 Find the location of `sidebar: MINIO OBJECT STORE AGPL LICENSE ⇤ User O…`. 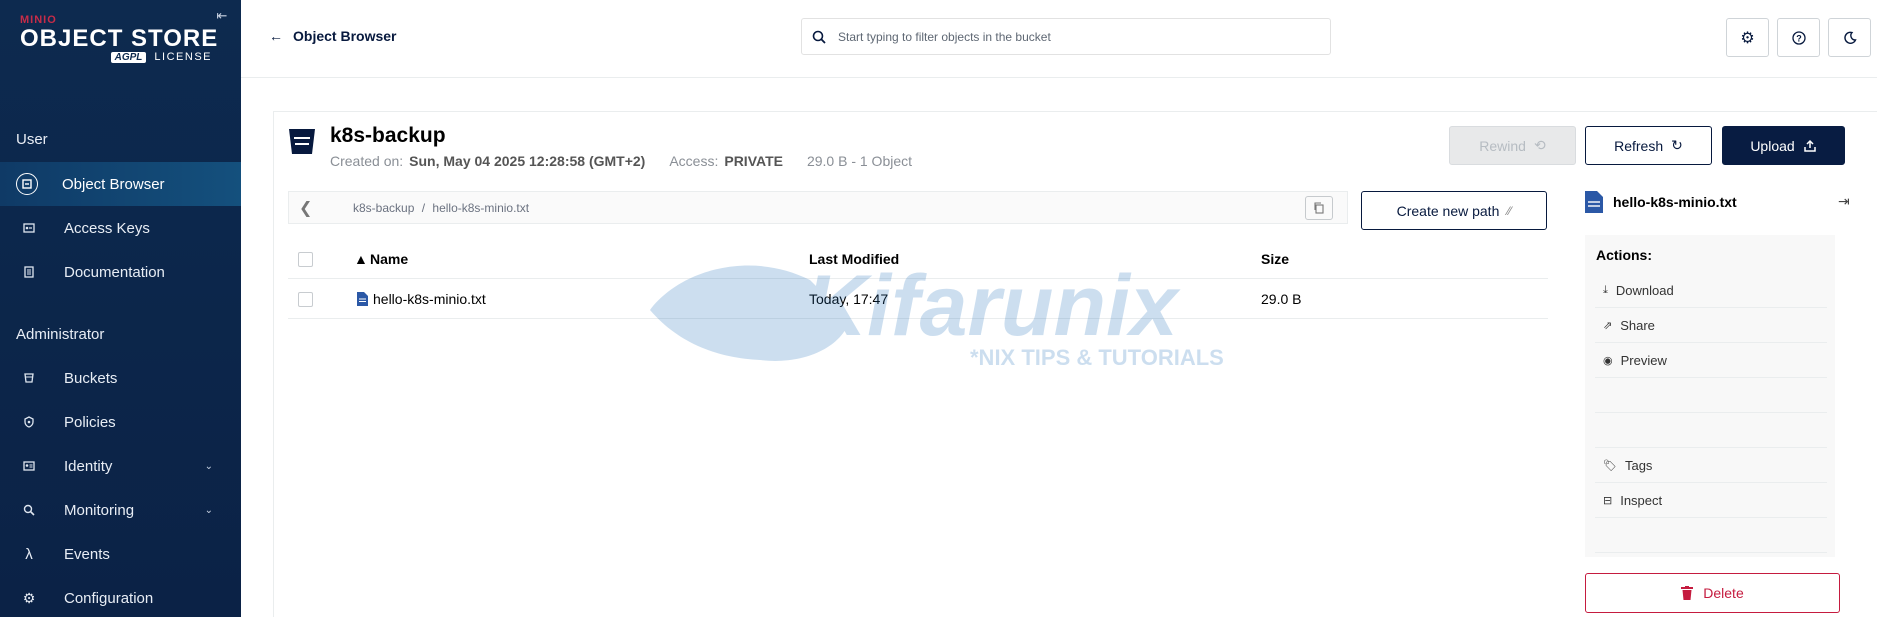

sidebar: MINIO OBJECT STORE AGPL LICENSE ⇤ User O… is located at coordinates (120, 308).